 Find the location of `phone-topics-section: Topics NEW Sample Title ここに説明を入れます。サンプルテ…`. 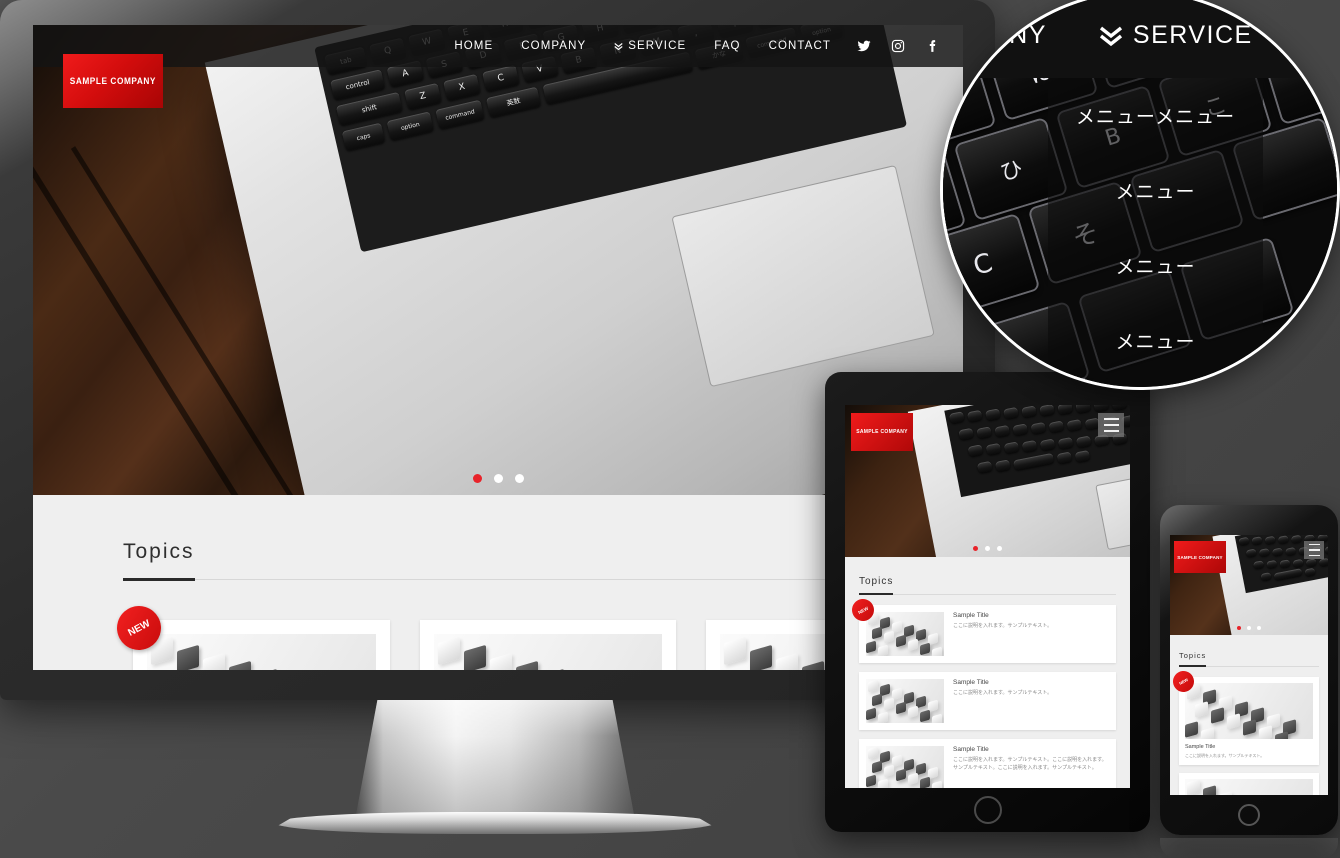

phone-topics-section: Topics NEW Sample Title ここに説明を入れます。サンプルテ… is located at coordinates (1249, 715).